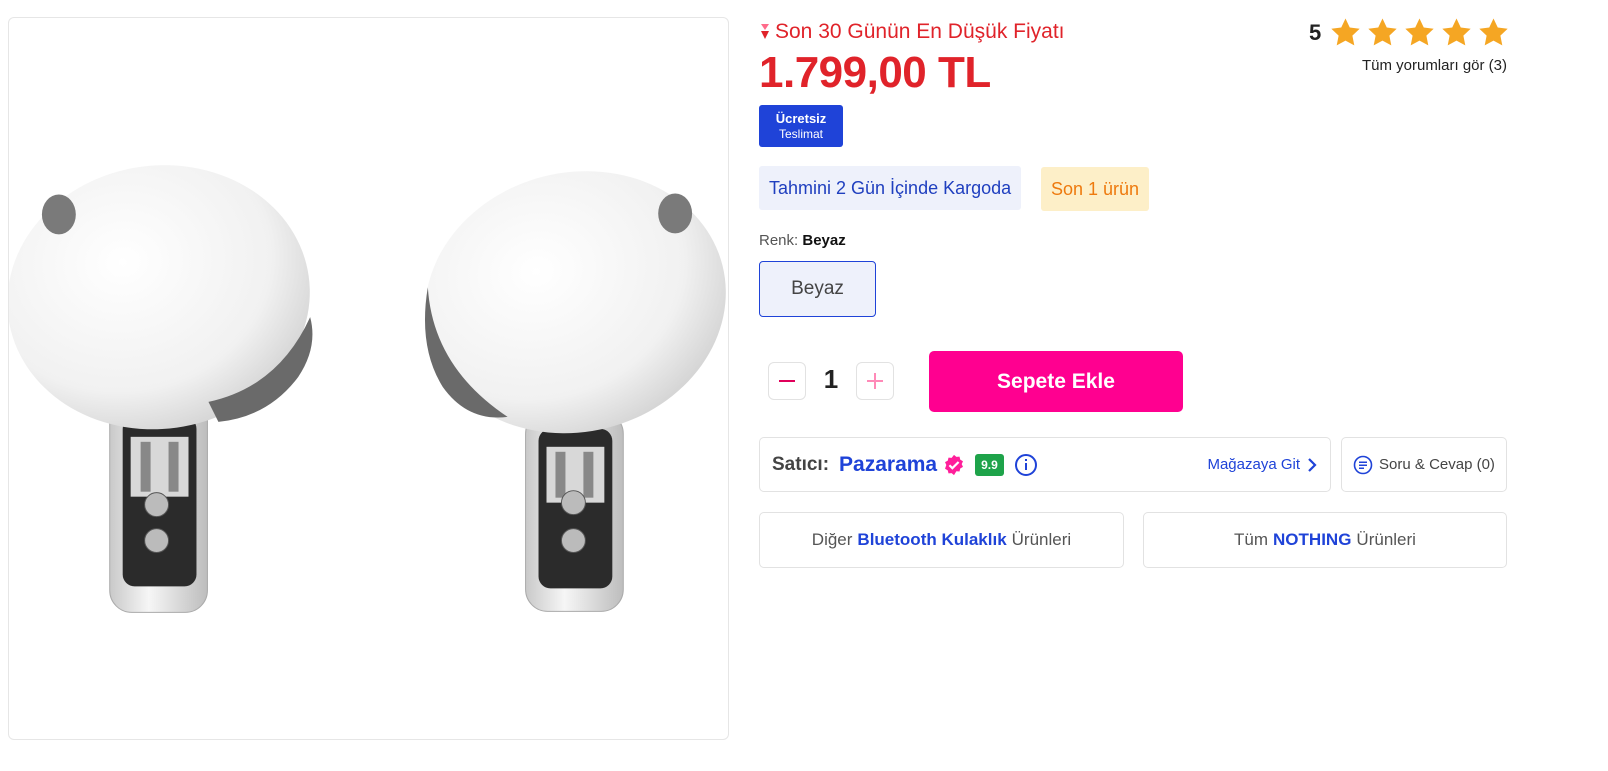 The height and width of the screenshot is (771, 1608). Describe the element at coordinates (1363, 464) in the screenshot. I see `qa-icon` at that location.